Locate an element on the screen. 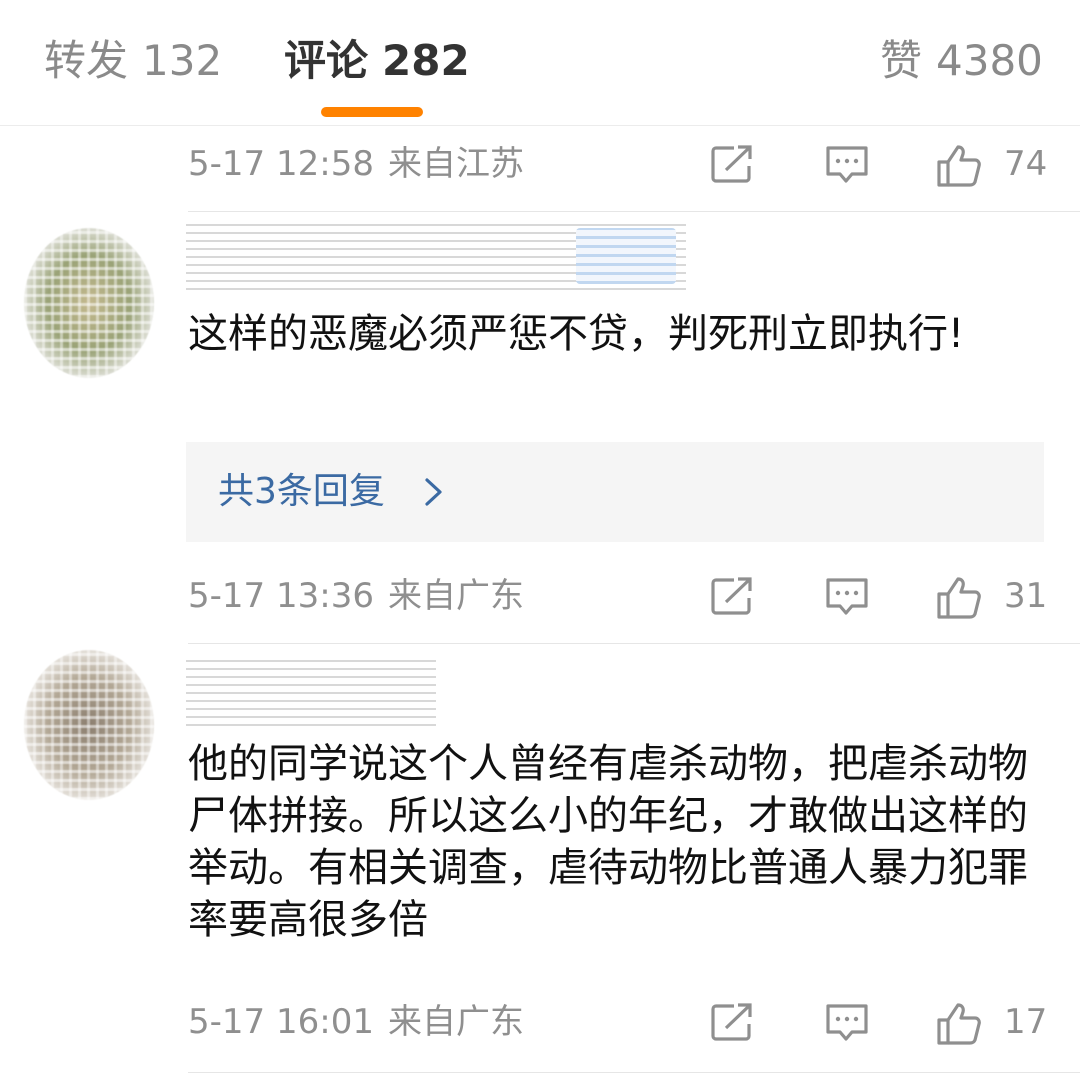 Image resolution: width=1080 pixels, height=1080 pixels. comment-meta: 5-17 13:36 来自广东 is located at coordinates (356, 596).